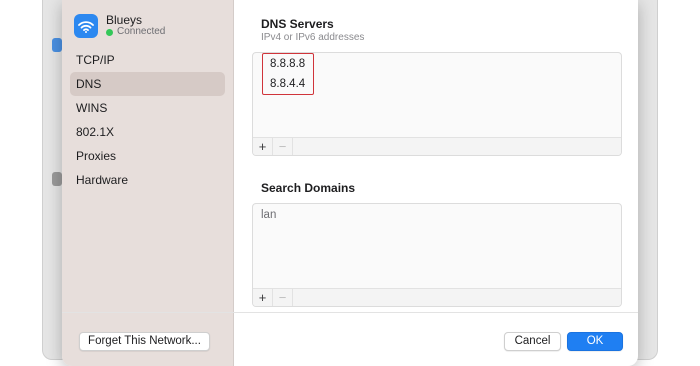 The image size is (700, 366). I want to click on sidebar-item-wins: WINS, so click(147, 108).